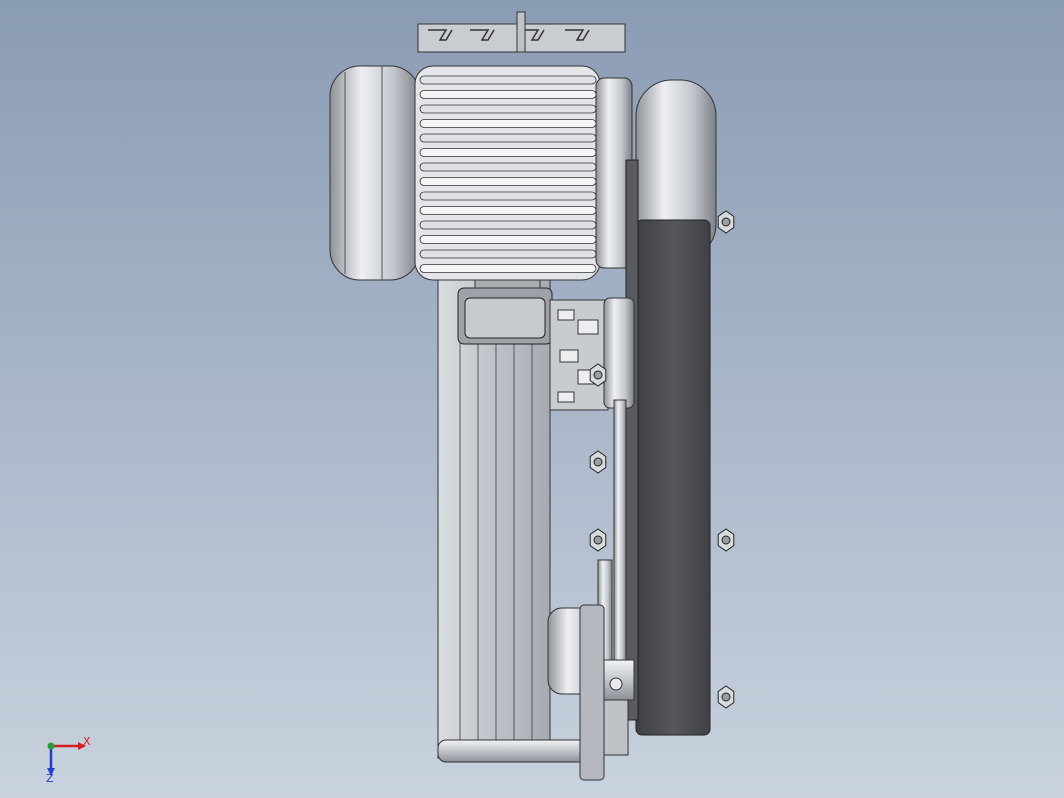  I want to click on top-extrusion-rail, so click(521, 32).